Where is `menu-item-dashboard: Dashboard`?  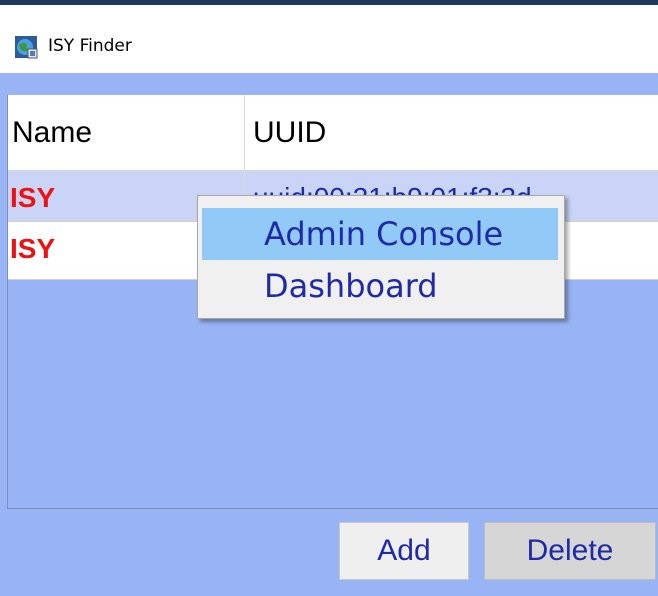
menu-item-dashboard: Dashboard is located at coordinates (380, 286).